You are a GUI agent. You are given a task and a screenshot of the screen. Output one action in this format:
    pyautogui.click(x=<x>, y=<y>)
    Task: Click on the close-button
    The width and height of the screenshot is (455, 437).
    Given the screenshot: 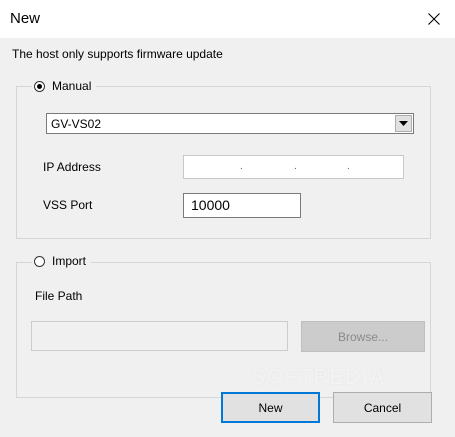 What is the action you would take?
    pyautogui.click(x=433, y=19)
    